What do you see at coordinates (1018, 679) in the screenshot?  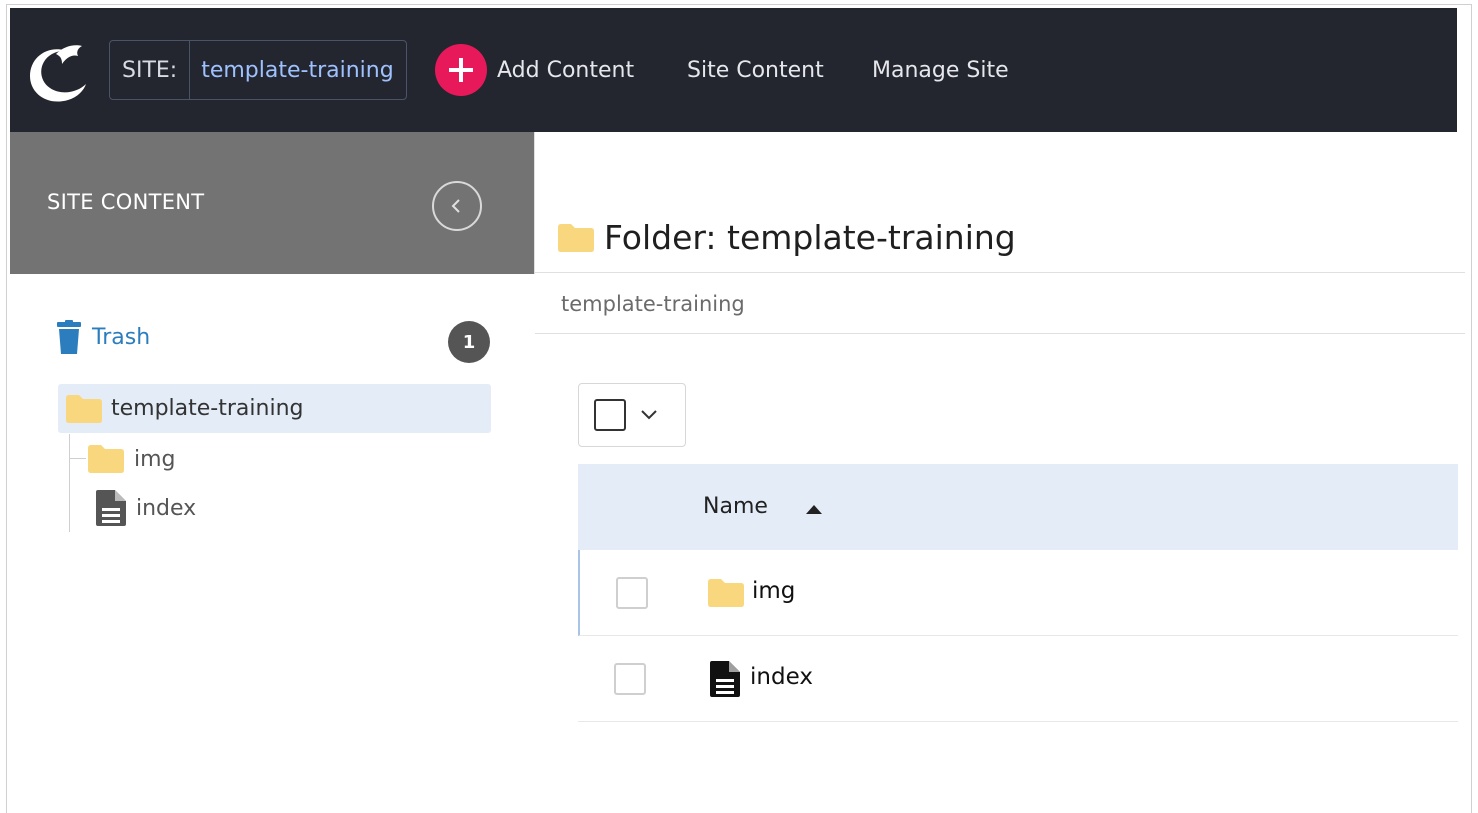 I see `table-row: index` at bounding box center [1018, 679].